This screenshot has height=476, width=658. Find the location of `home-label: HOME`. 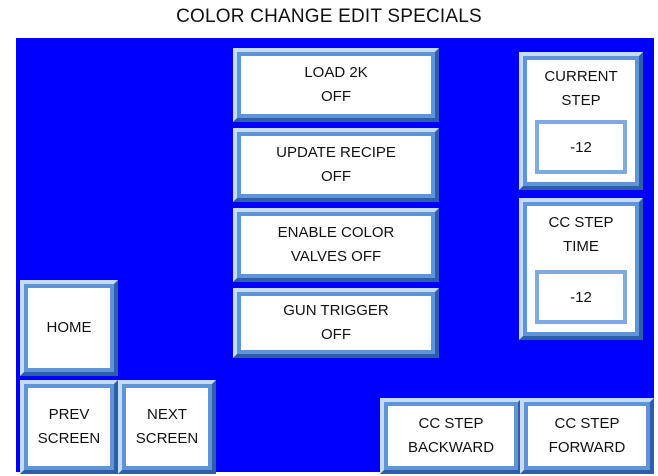

home-label: HOME is located at coordinates (69, 328).